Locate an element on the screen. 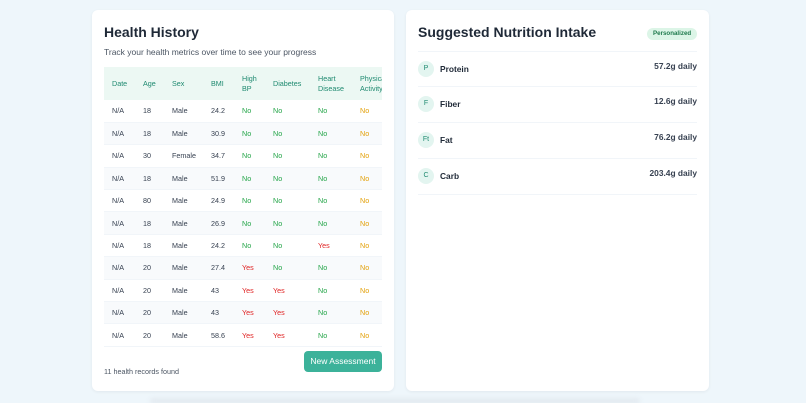 The height and width of the screenshot is (403, 806). nutrient-row-fat: Ft Fat 76.2g daily is located at coordinates (557, 141).